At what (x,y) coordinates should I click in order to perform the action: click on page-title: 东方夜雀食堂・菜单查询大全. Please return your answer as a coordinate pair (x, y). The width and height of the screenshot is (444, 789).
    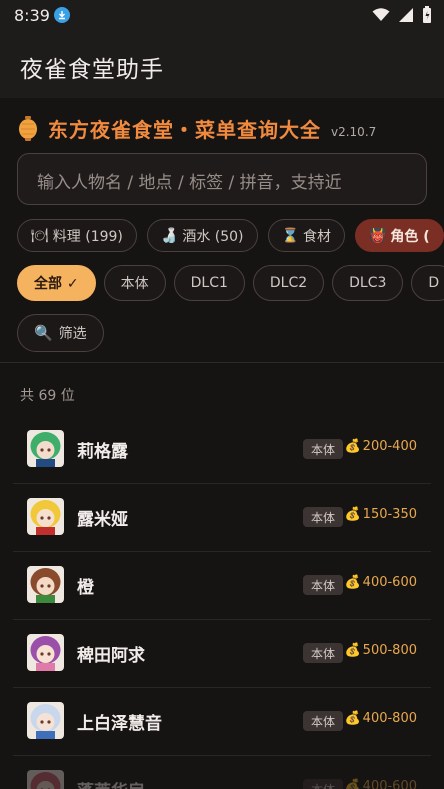
    Looking at the image, I should click on (184, 130).